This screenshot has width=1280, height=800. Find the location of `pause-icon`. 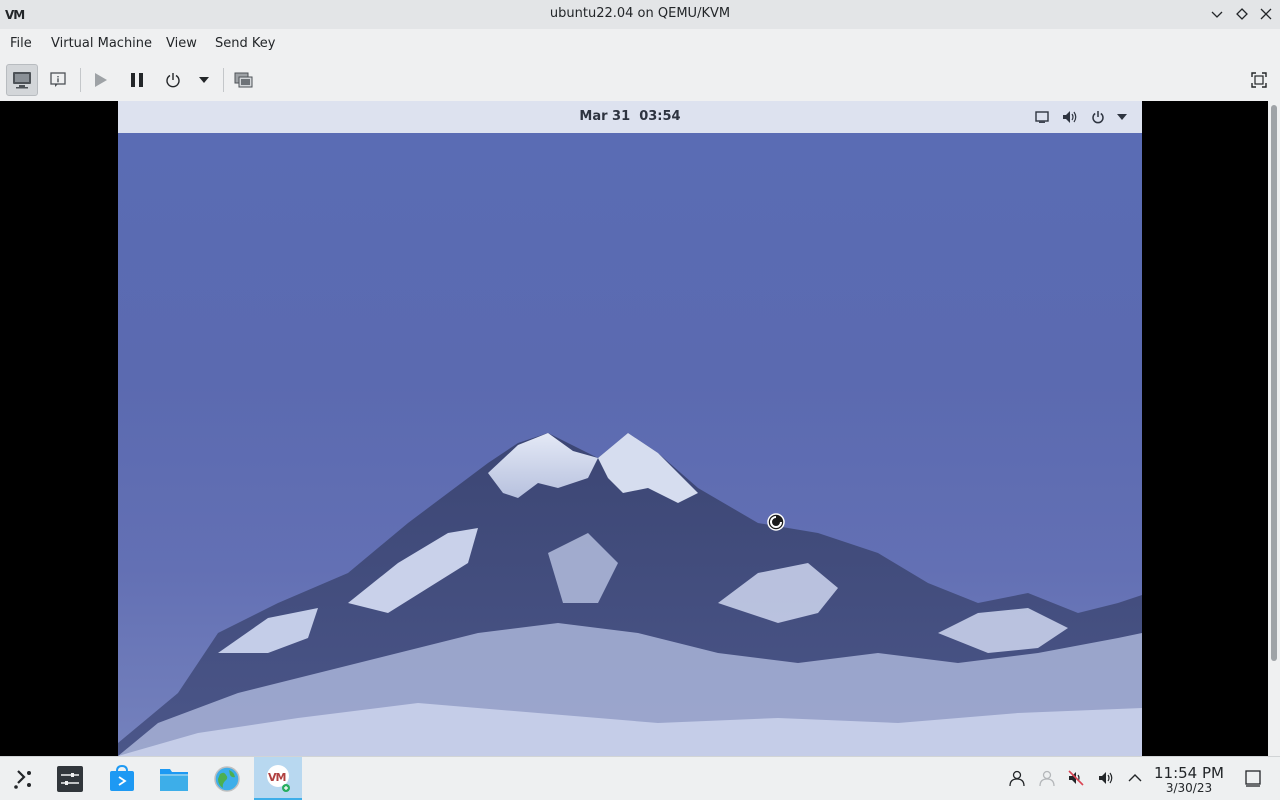

pause-icon is located at coordinates (137, 80).